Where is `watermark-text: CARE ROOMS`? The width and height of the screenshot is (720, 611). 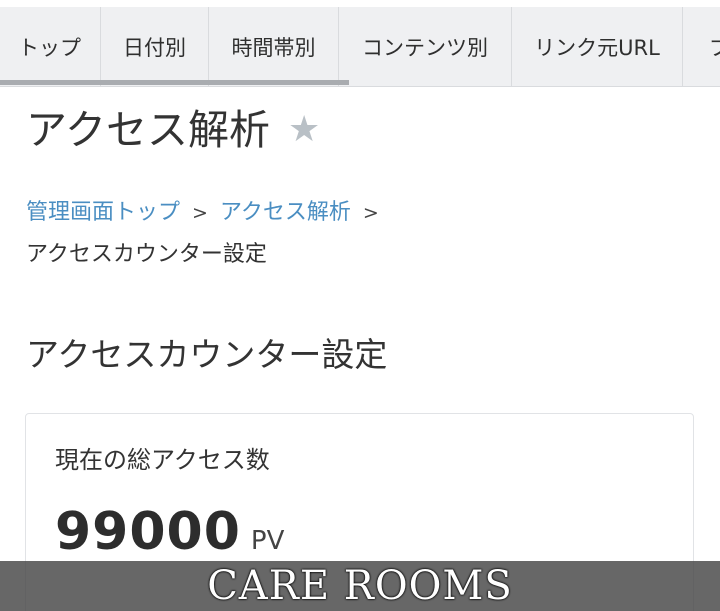 watermark-text: CARE ROOMS is located at coordinates (360, 586).